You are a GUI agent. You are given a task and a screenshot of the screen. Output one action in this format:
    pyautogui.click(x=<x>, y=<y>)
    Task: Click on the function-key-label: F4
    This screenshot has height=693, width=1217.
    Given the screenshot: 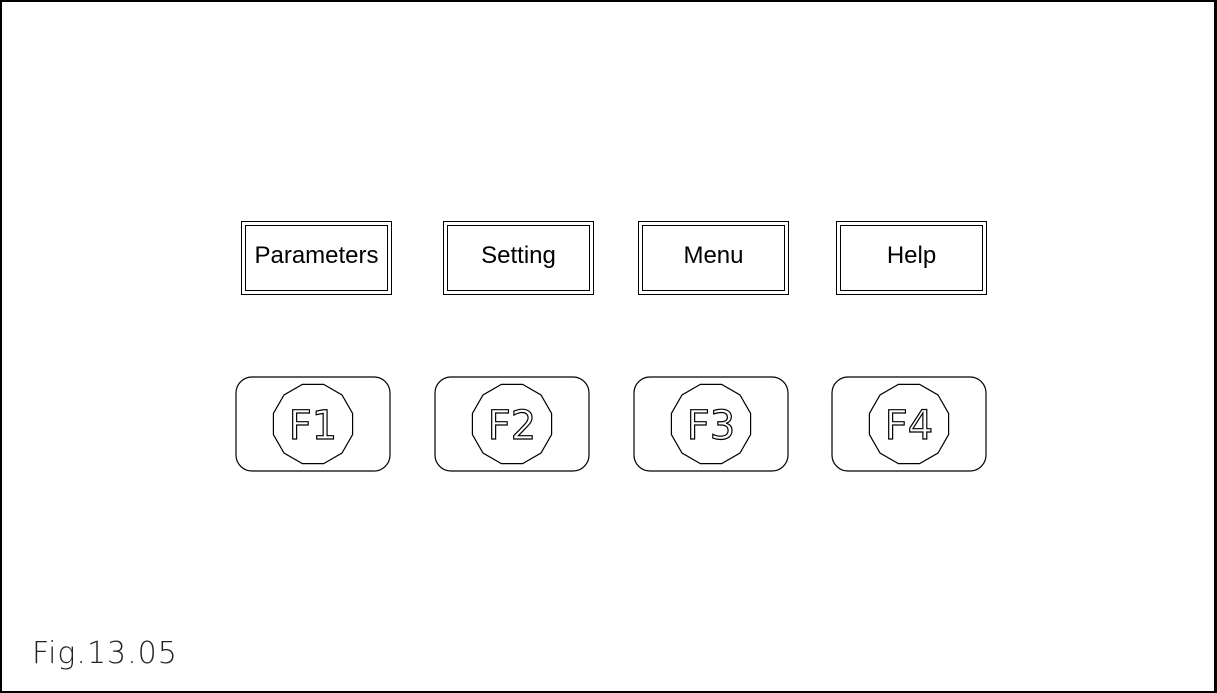 What is the action you would take?
    pyautogui.click(x=909, y=426)
    